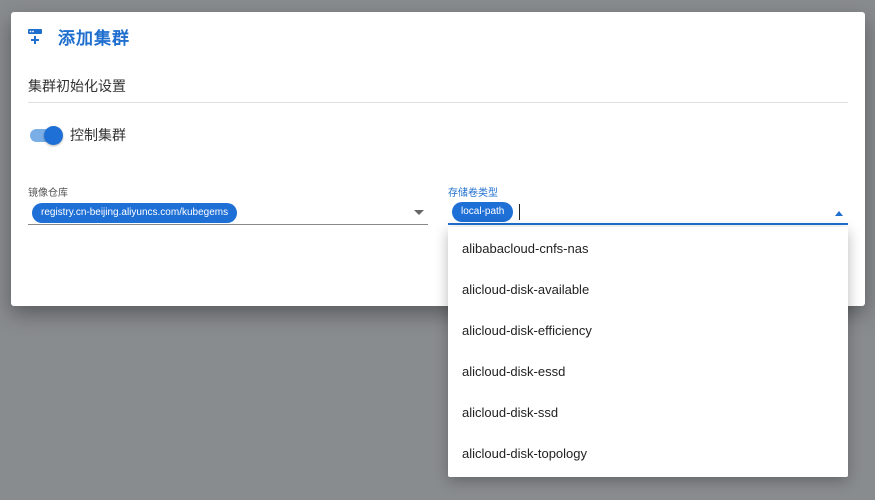 Image resolution: width=875 pixels, height=500 pixels. What do you see at coordinates (648, 453) in the screenshot?
I see `dropdown-option: alicloud-disk-topology` at bounding box center [648, 453].